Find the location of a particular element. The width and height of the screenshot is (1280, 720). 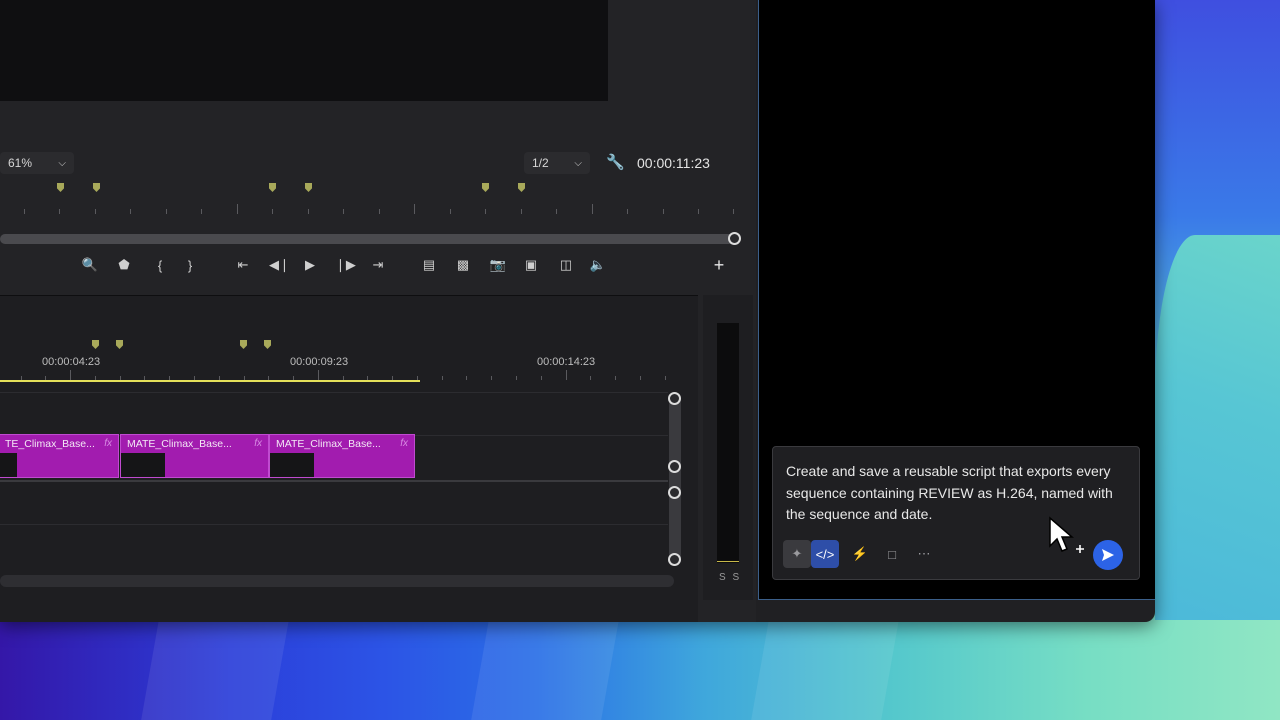

meter-level-line is located at coordinates (728, 561).